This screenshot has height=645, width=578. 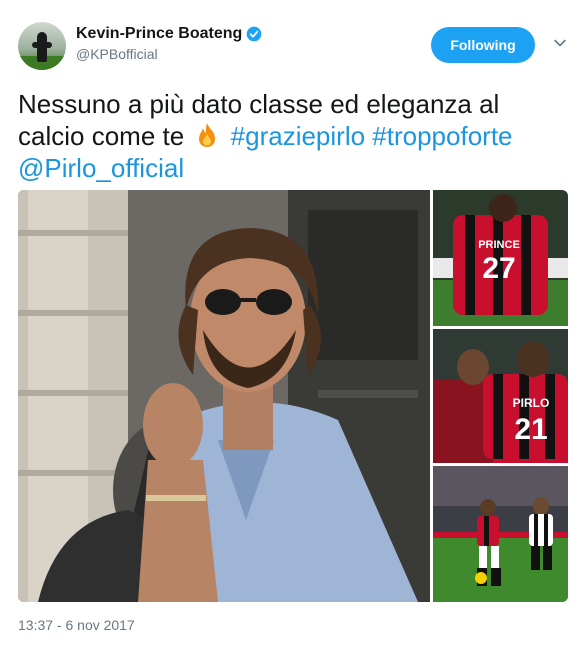 I want to click on author-display-name: Kevin-Prince Boateng, so click(x=159, y=34).